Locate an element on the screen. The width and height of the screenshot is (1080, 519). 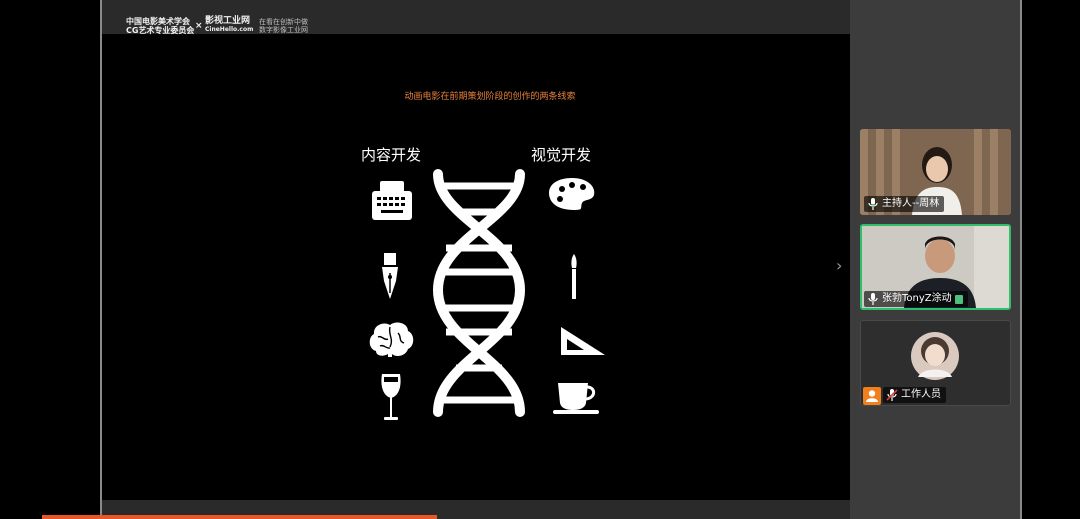
user-avatar-icon is located at coordinates (872, 396).